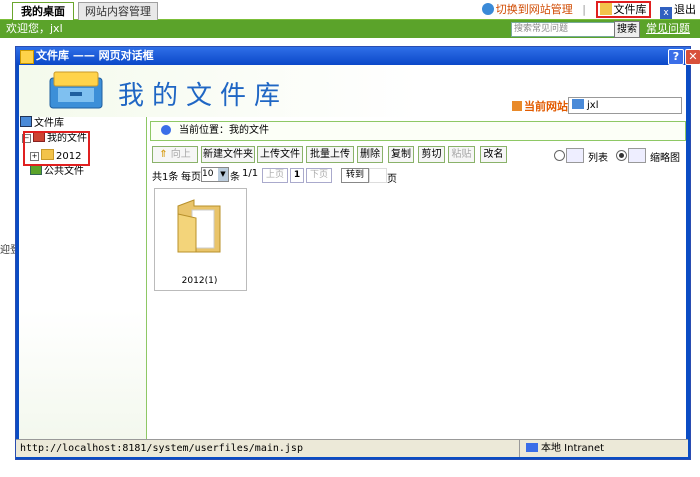 The height and width of the screenshot is (477, 700). I want to click on dialog-titlebar: 文件库 —— 网页对话框 ? ✕, so click(358, 56).